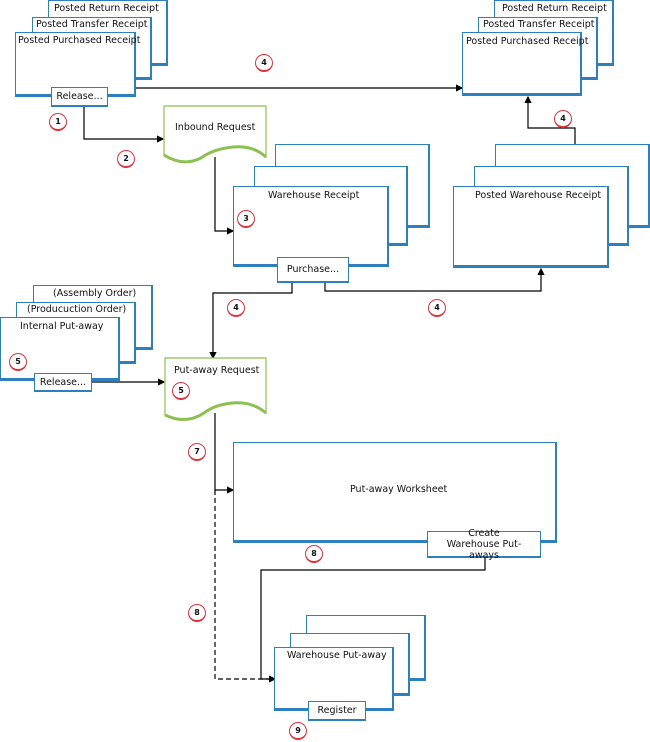 Image resolution: width=650 pixels, height=742 pixels. I want to click on step-badge-4-mid-right: 4, so click(437, 308).